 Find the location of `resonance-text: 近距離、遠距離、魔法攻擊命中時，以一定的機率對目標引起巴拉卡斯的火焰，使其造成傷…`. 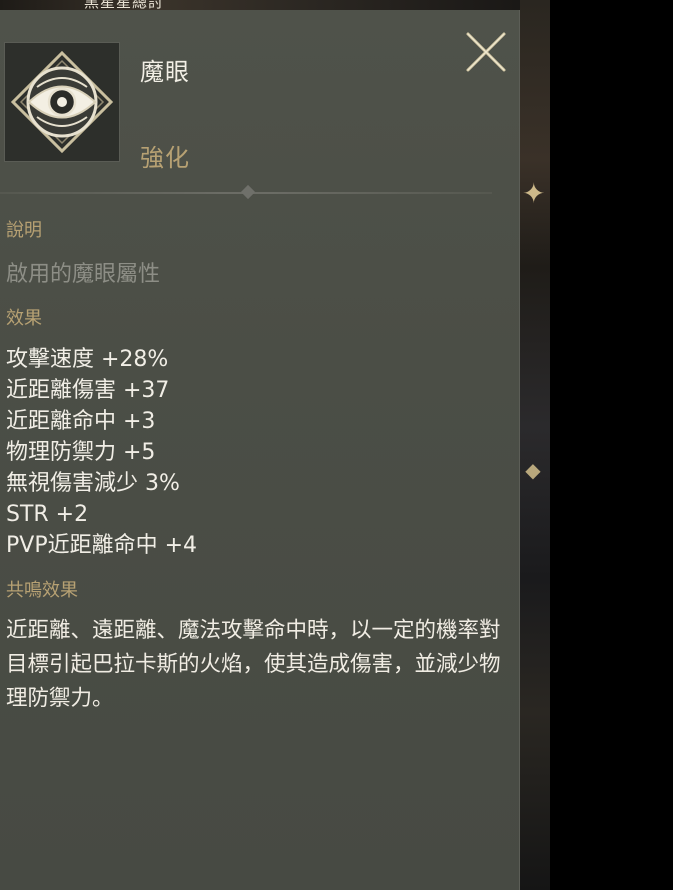

resonance-text: 近距離、遠距離、魔法攻擊命中時，以一定的機率對目標引起巴拉卡斯的火焰，使其造成傷… is located at coordinates (253, 664).